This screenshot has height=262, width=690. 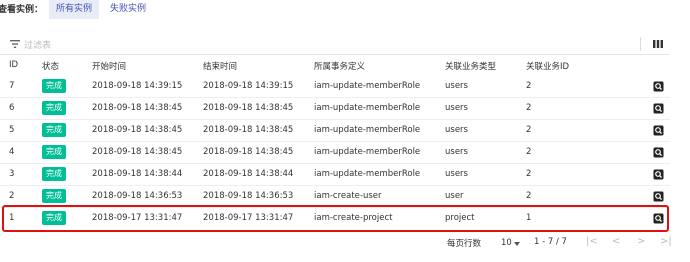 What do you see at coordinates (137, 86) in the screenshot?
I see `cell-start-time: 2018-09-18 14:39:15` at bounding box center [137, 86].